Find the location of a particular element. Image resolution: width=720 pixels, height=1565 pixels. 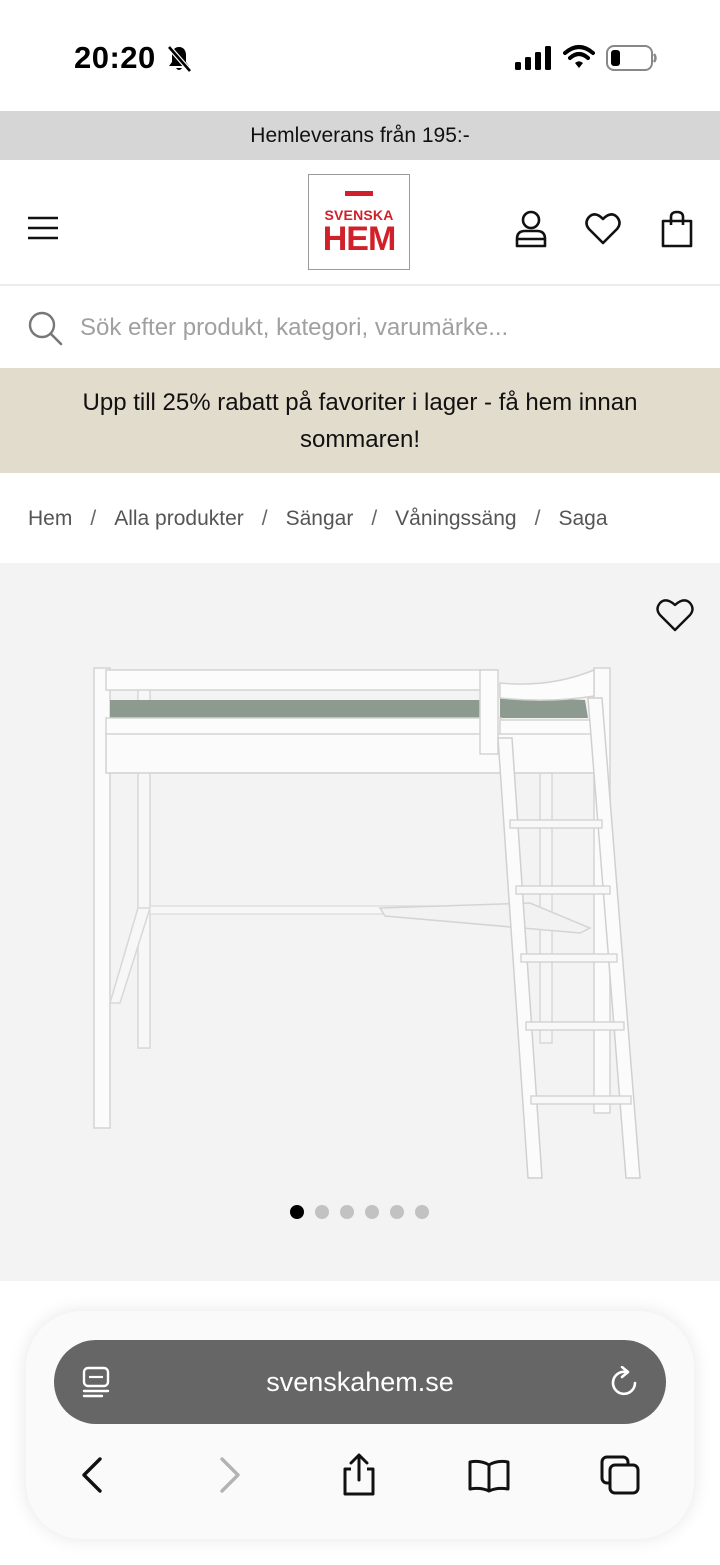

gallery-pagination is located at coordinates (359, 1212).